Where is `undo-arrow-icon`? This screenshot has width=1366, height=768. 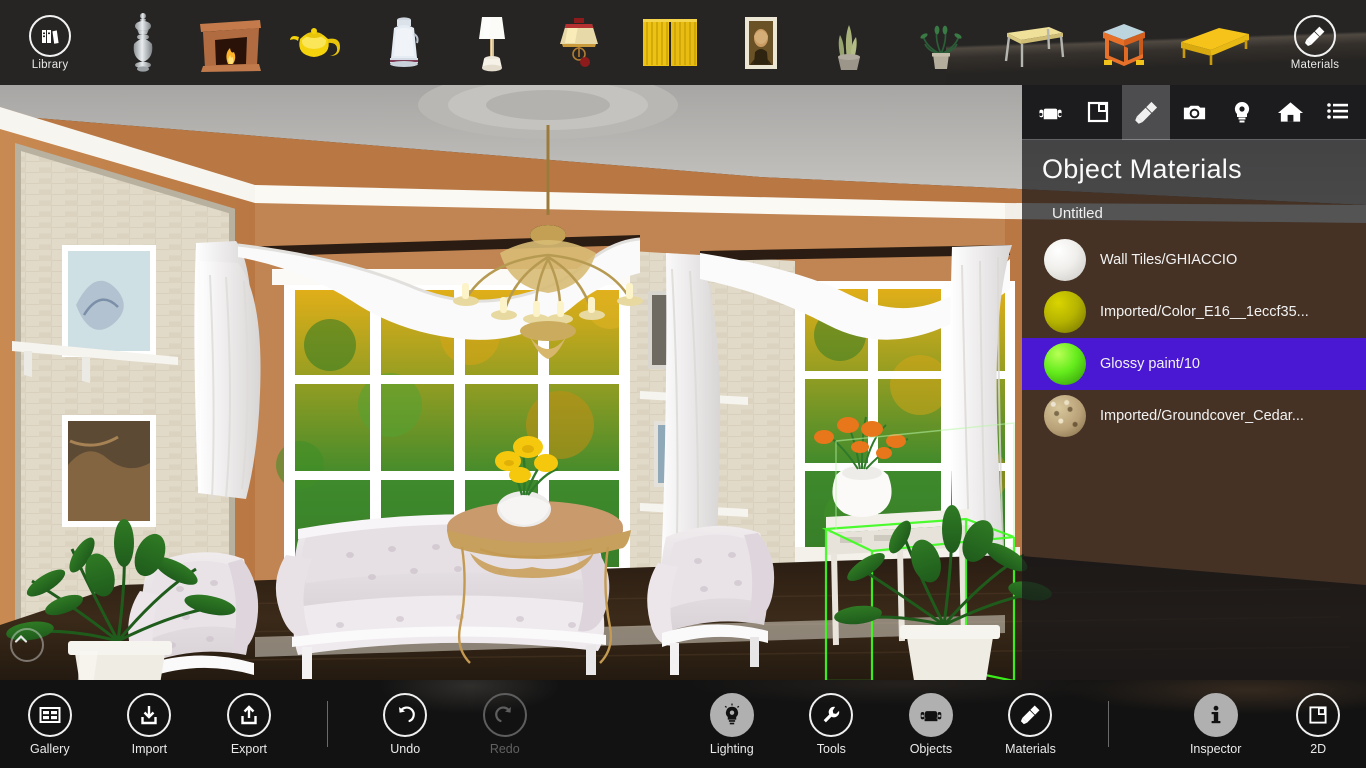 undo-arrow-icon is located at coordinates (405, 714).